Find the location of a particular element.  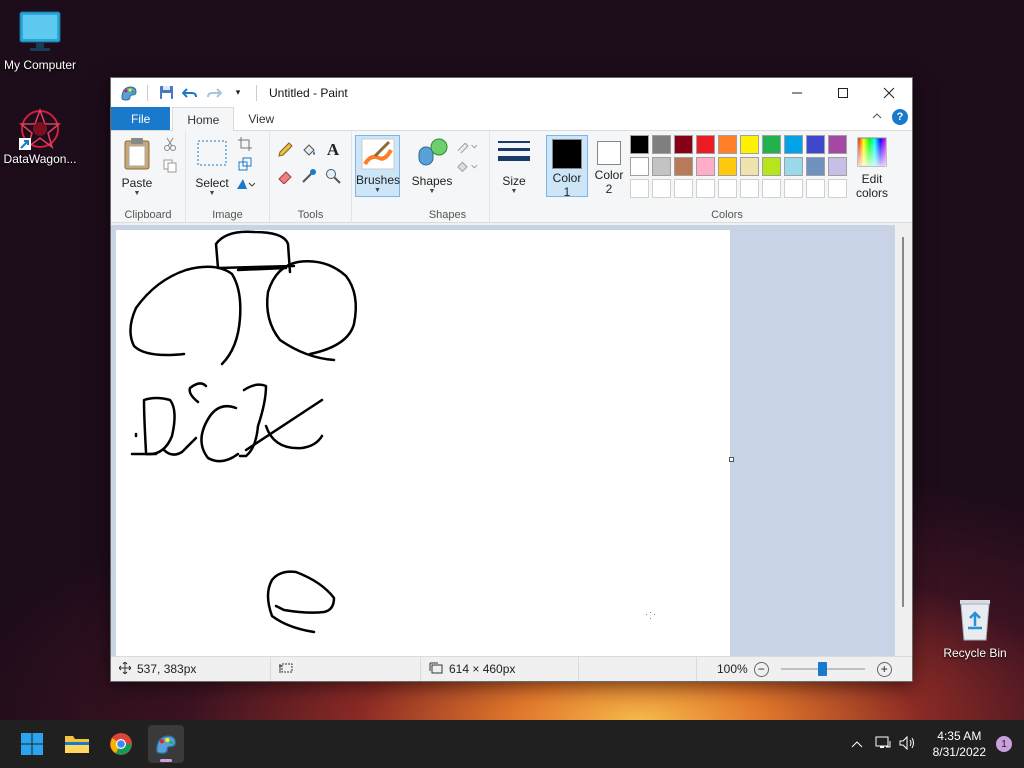

chrome-icon is located at coordinates (121, 744).